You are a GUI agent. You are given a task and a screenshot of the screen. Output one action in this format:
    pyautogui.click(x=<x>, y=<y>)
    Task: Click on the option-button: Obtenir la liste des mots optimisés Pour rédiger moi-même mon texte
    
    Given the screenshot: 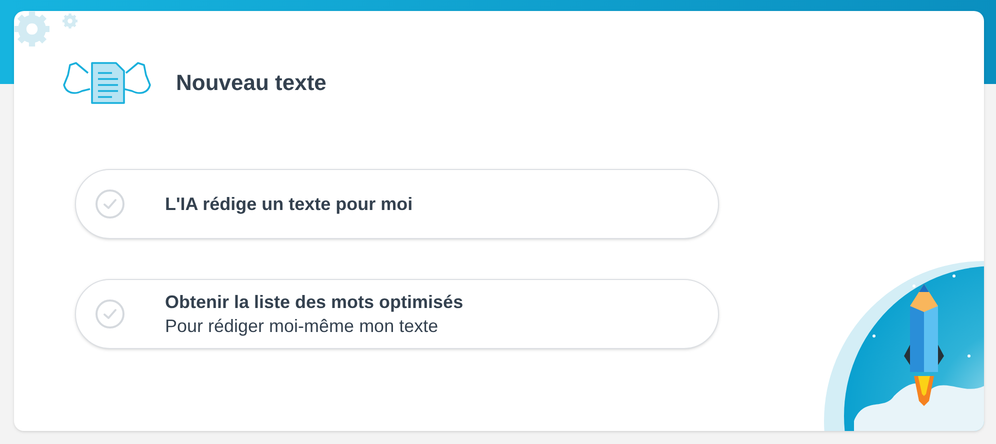 What is the action you would take?
    pyautogui.click(x=397, y=314)
    